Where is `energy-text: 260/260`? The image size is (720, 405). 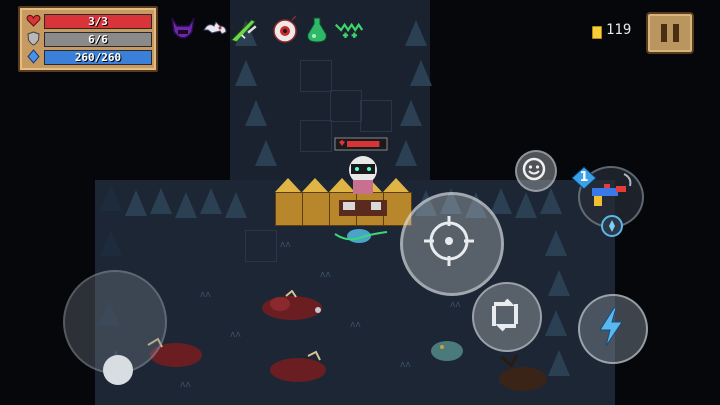
energy-text: 260/260 is located at coordinates (98, 57).